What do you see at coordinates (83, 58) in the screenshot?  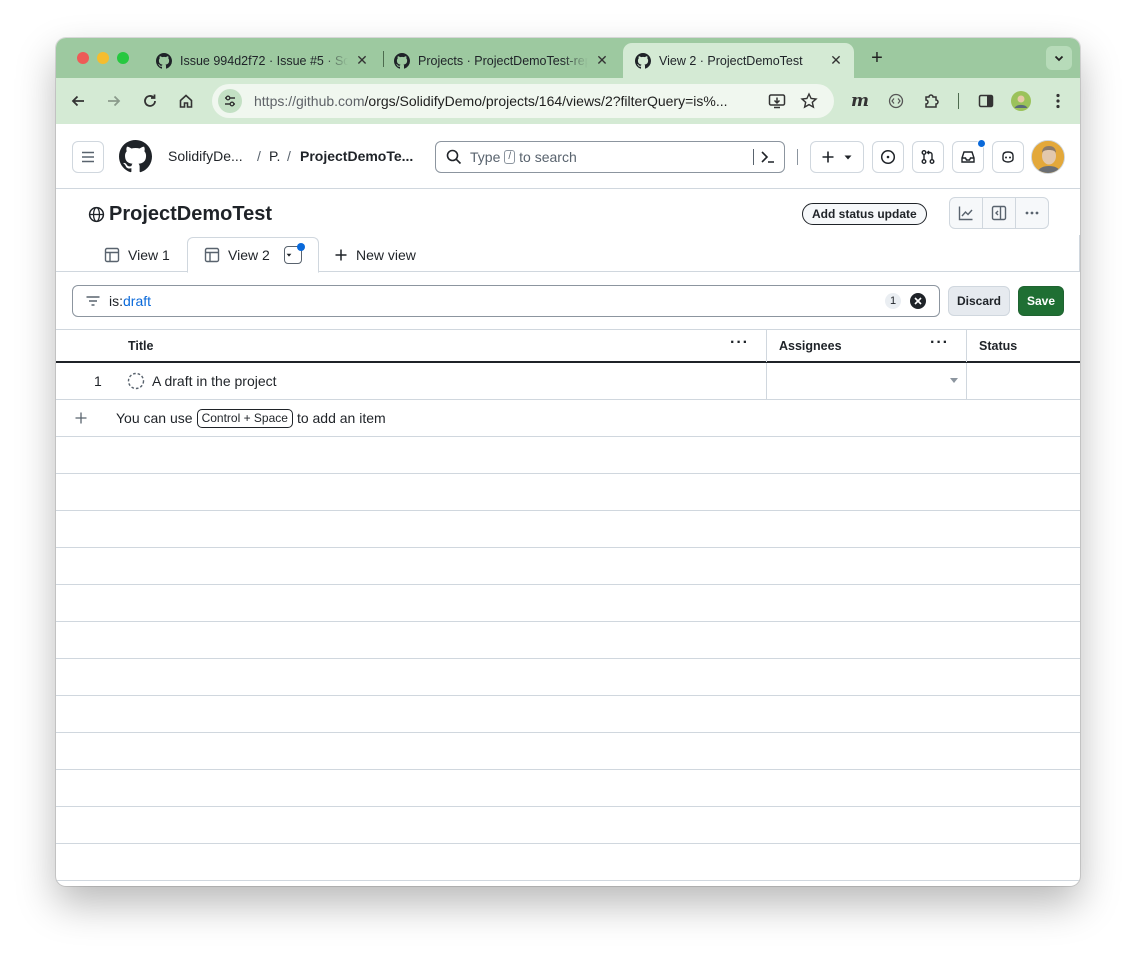 I see `close-window-button` at bounding box center [83, 58].